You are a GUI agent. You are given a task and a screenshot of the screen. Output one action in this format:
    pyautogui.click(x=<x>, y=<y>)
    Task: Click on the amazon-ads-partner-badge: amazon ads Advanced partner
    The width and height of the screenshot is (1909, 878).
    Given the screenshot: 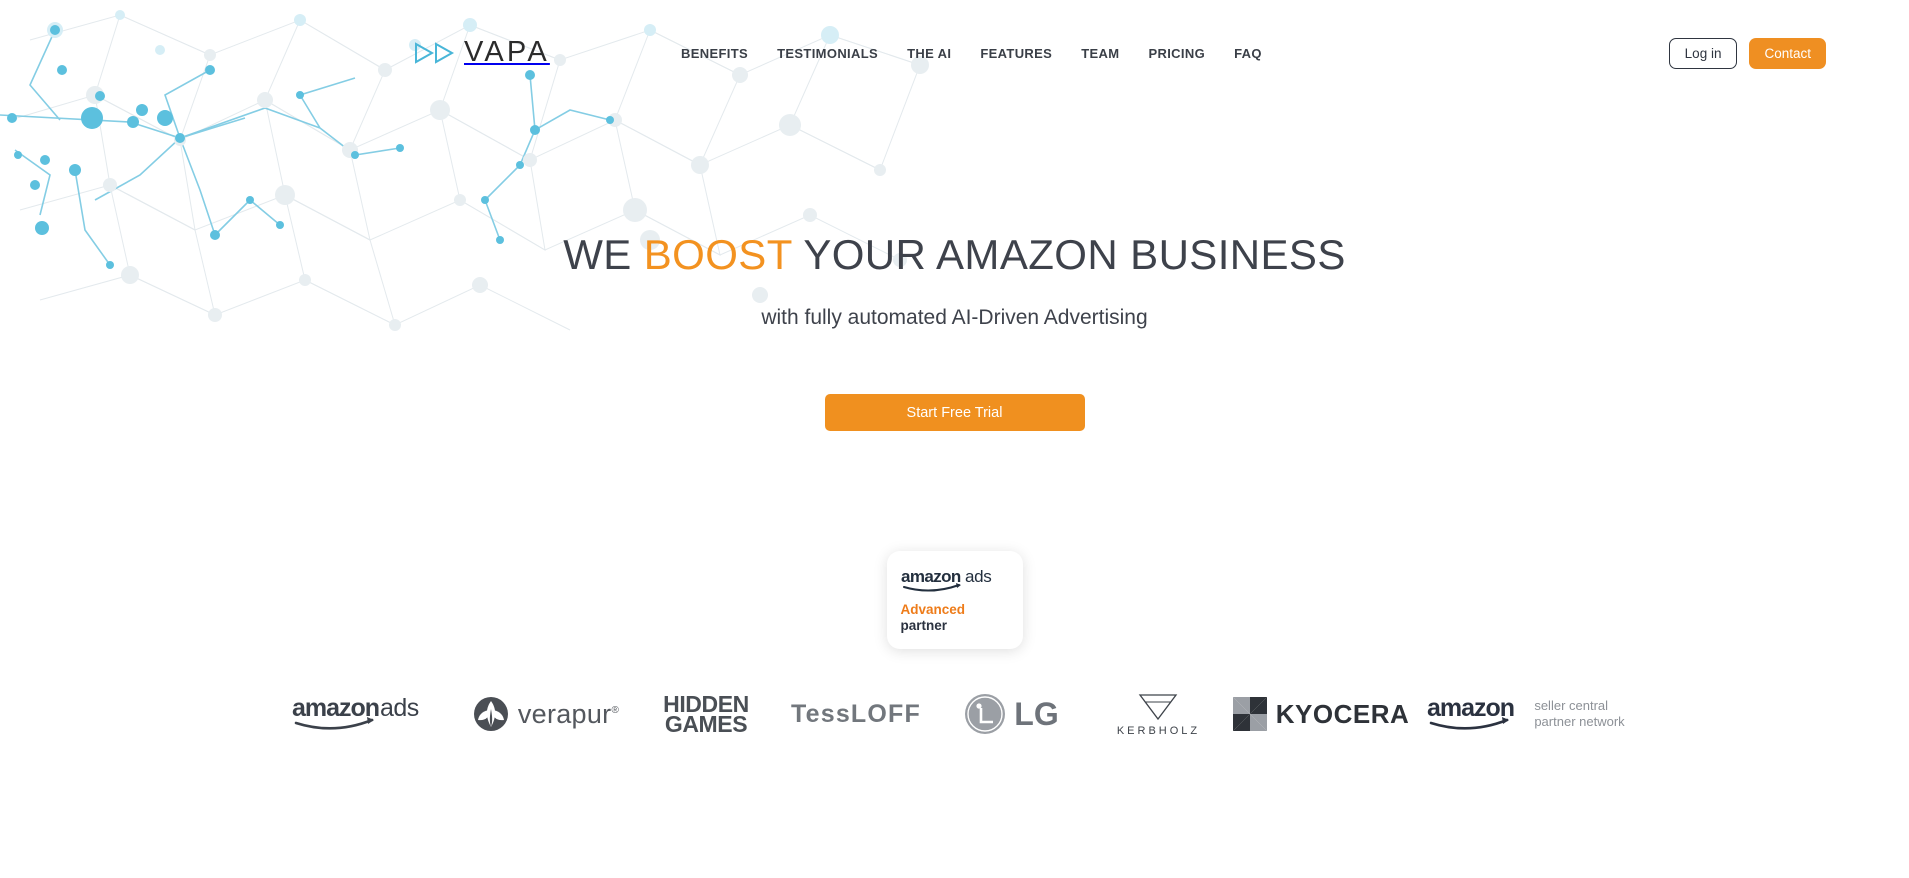 What is the action you would take?
    pyautogui.click(x=954, y=600)
    